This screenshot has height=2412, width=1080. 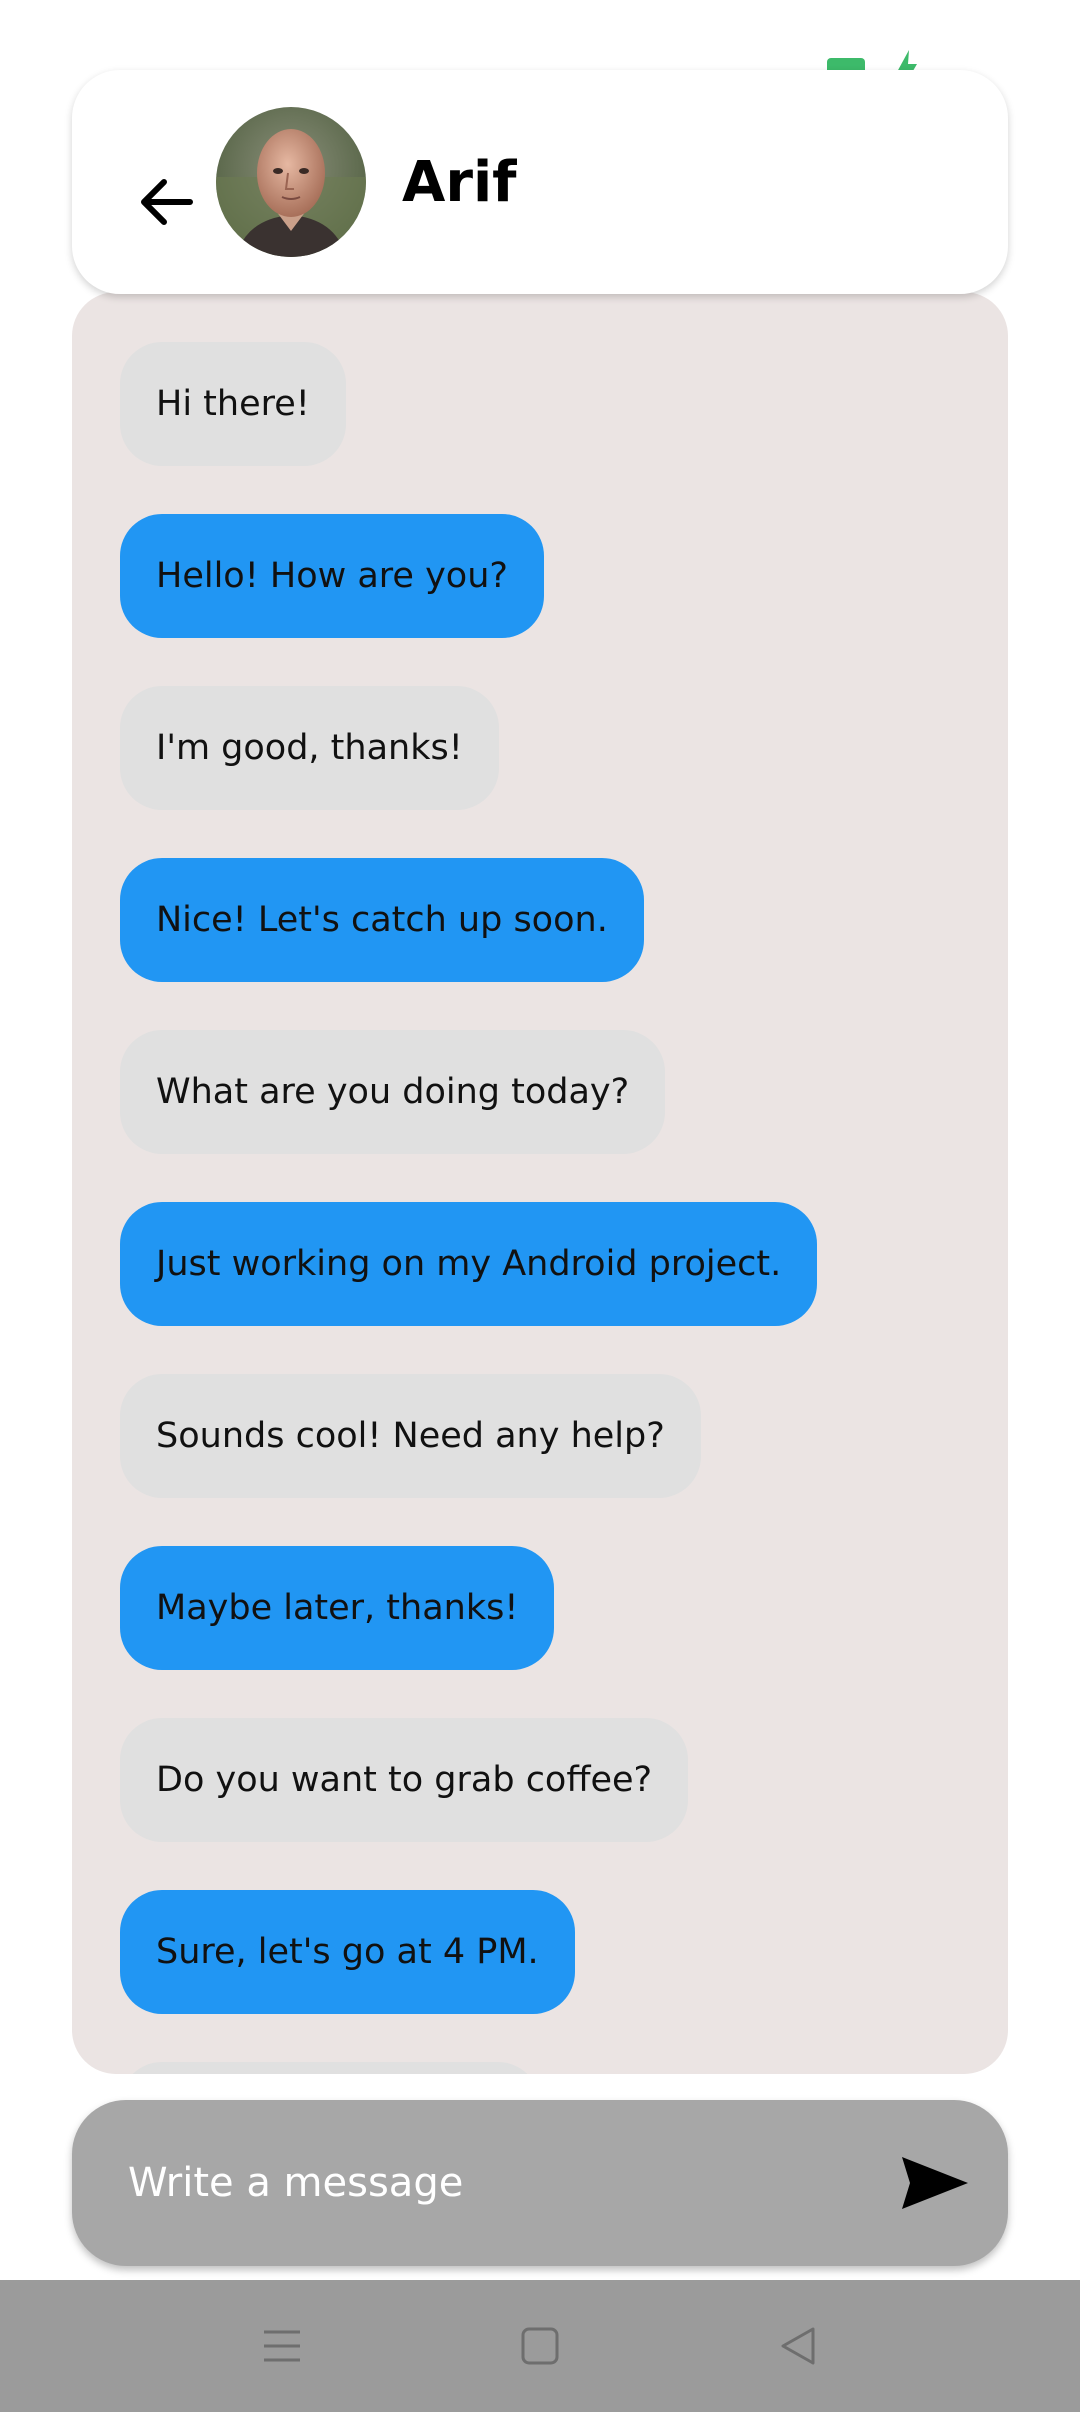 I want to click on back-button, so click(x=166, y=202).